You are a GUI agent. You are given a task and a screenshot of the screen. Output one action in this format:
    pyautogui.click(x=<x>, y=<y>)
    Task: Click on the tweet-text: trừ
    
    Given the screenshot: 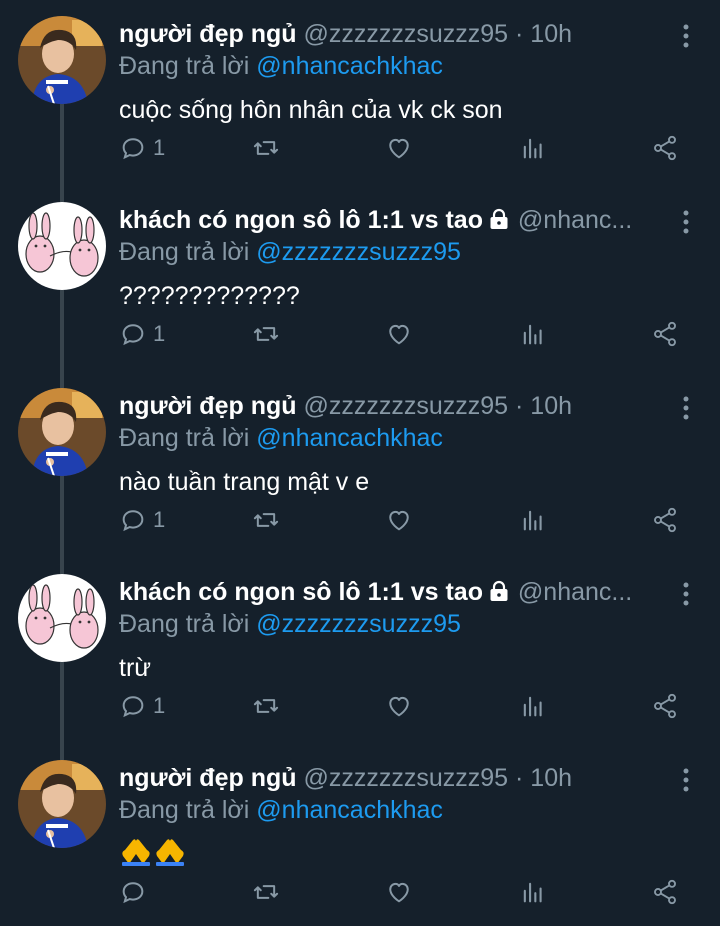 What is the action you would take?
    pyautogui.click(x=135, y=668)
    